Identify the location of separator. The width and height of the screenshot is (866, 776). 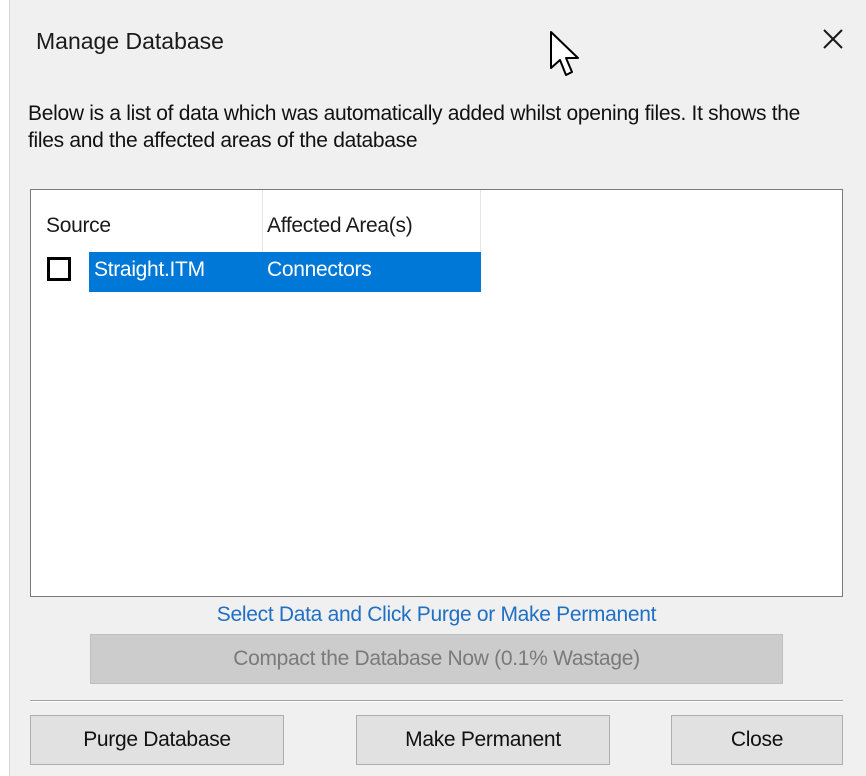
(436, 701).